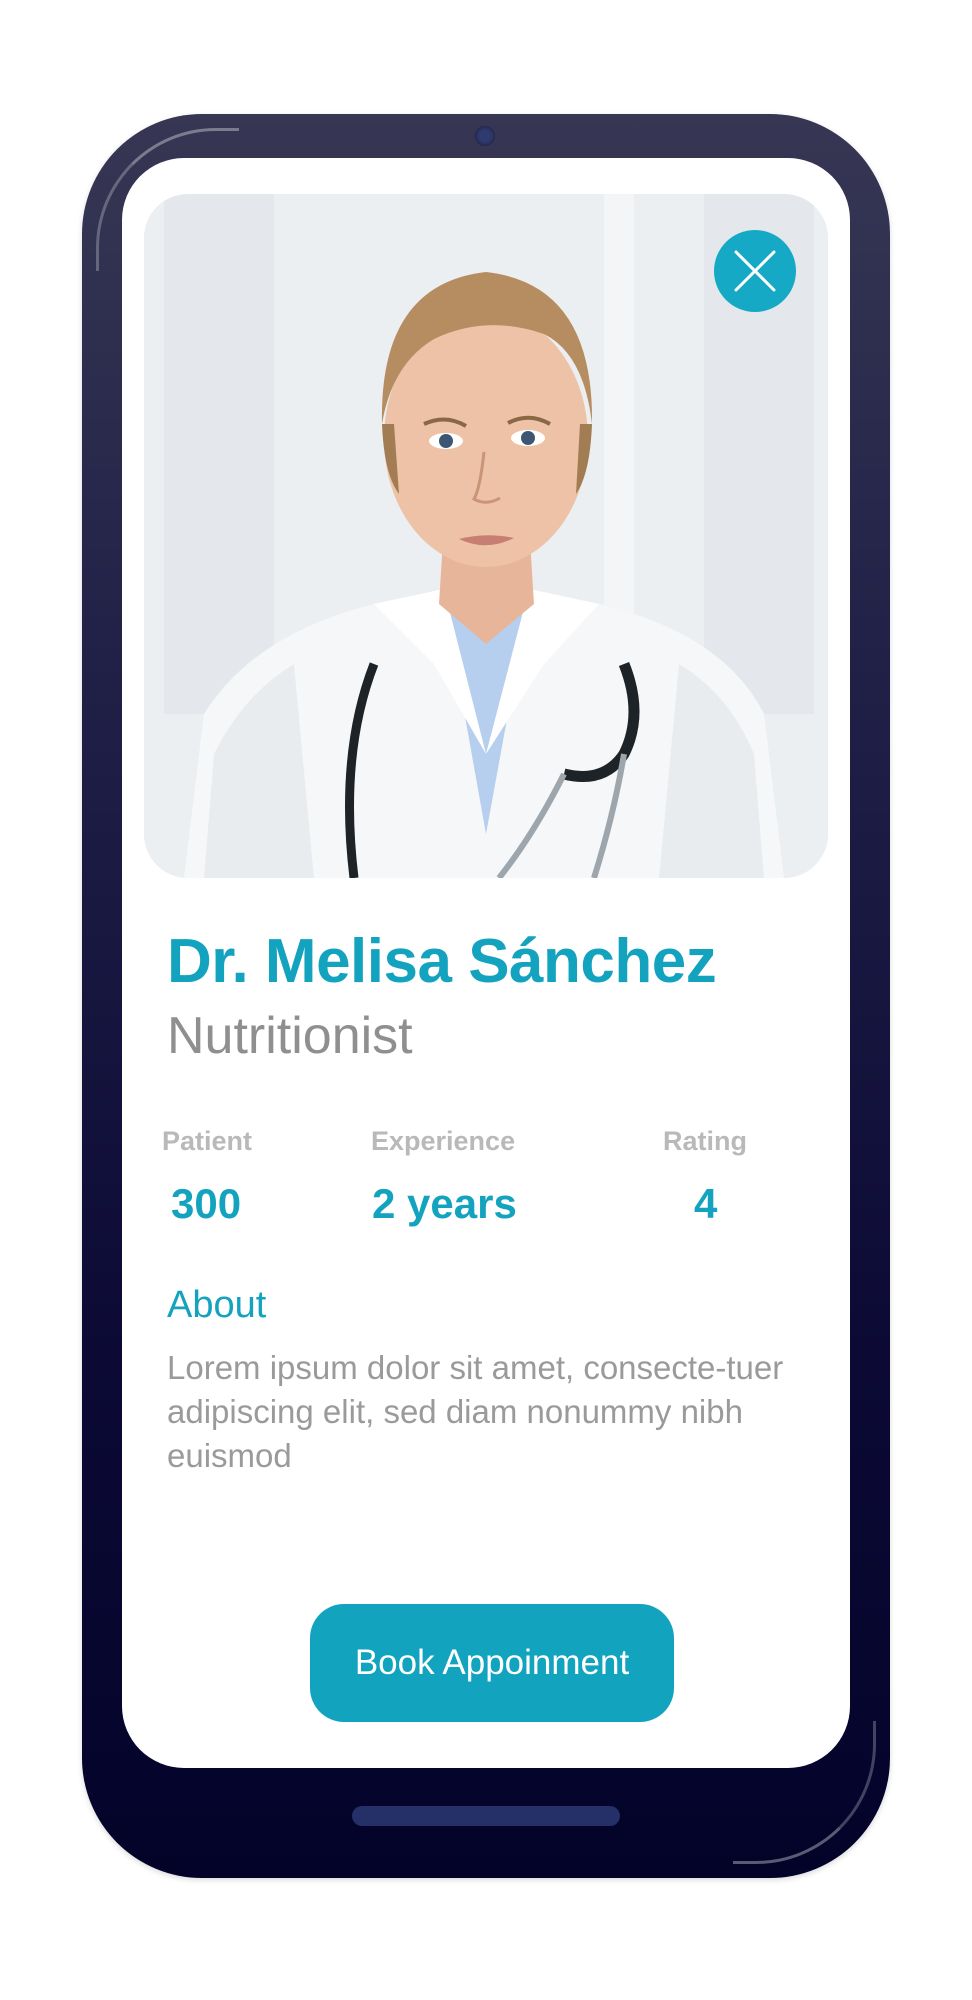  I want to click on stat-label-rating: Rating, so click(705, 1141).